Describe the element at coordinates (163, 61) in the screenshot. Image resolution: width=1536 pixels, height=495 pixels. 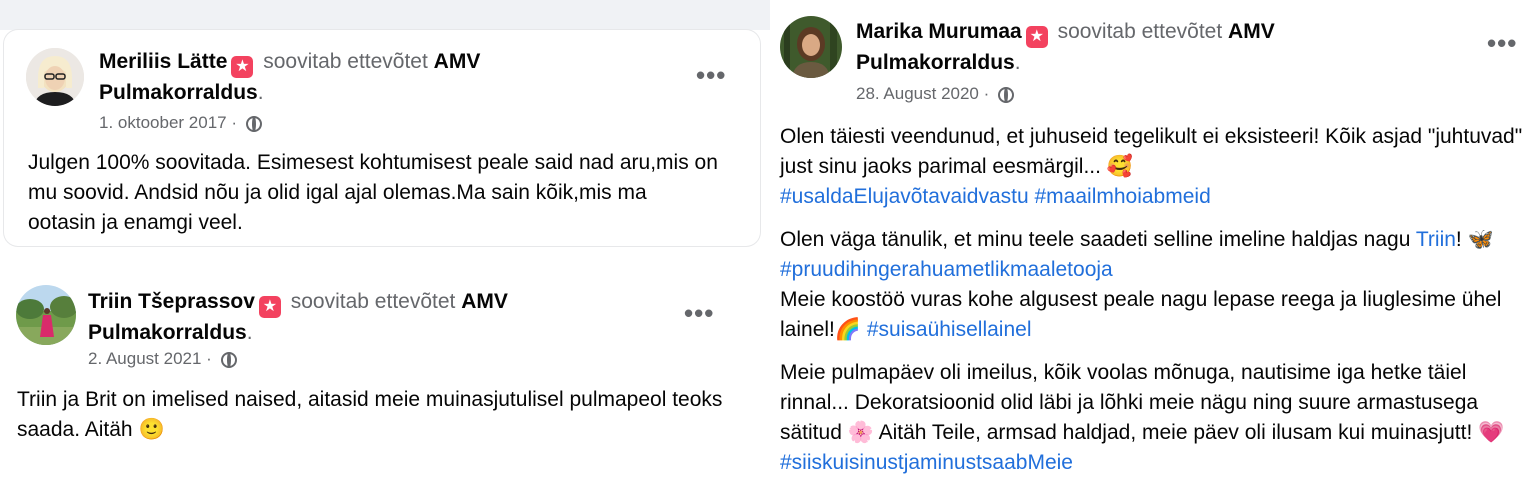
I see `author-name: Meriliis Lätte` at that location.